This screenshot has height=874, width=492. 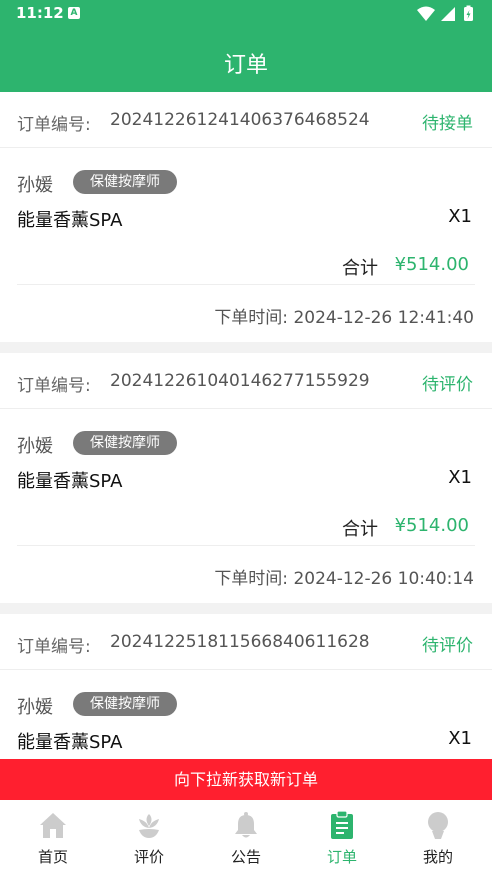 I want to click on app-bar: 订单, so click(x=246, y=60).